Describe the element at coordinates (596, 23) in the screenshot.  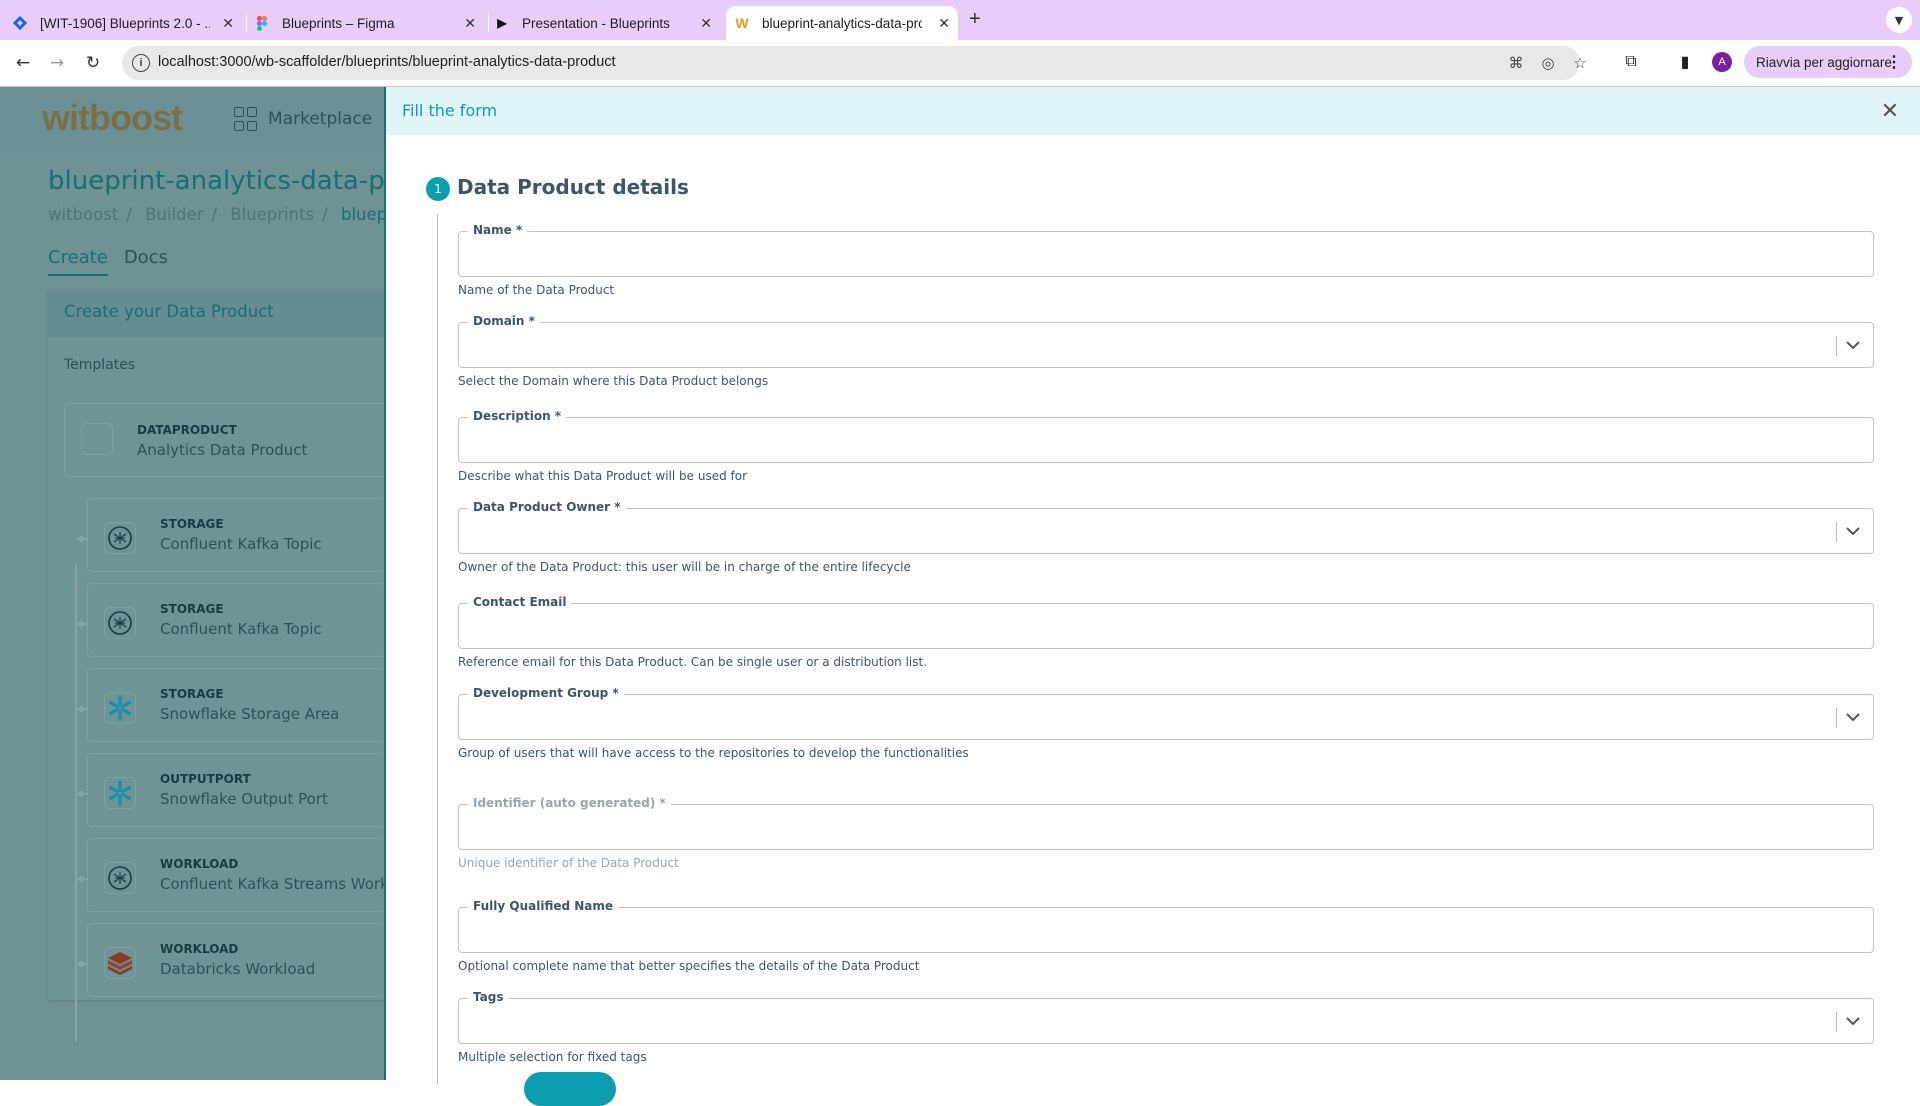
I see `tab-label: Presentation - Blueprints` at that location.